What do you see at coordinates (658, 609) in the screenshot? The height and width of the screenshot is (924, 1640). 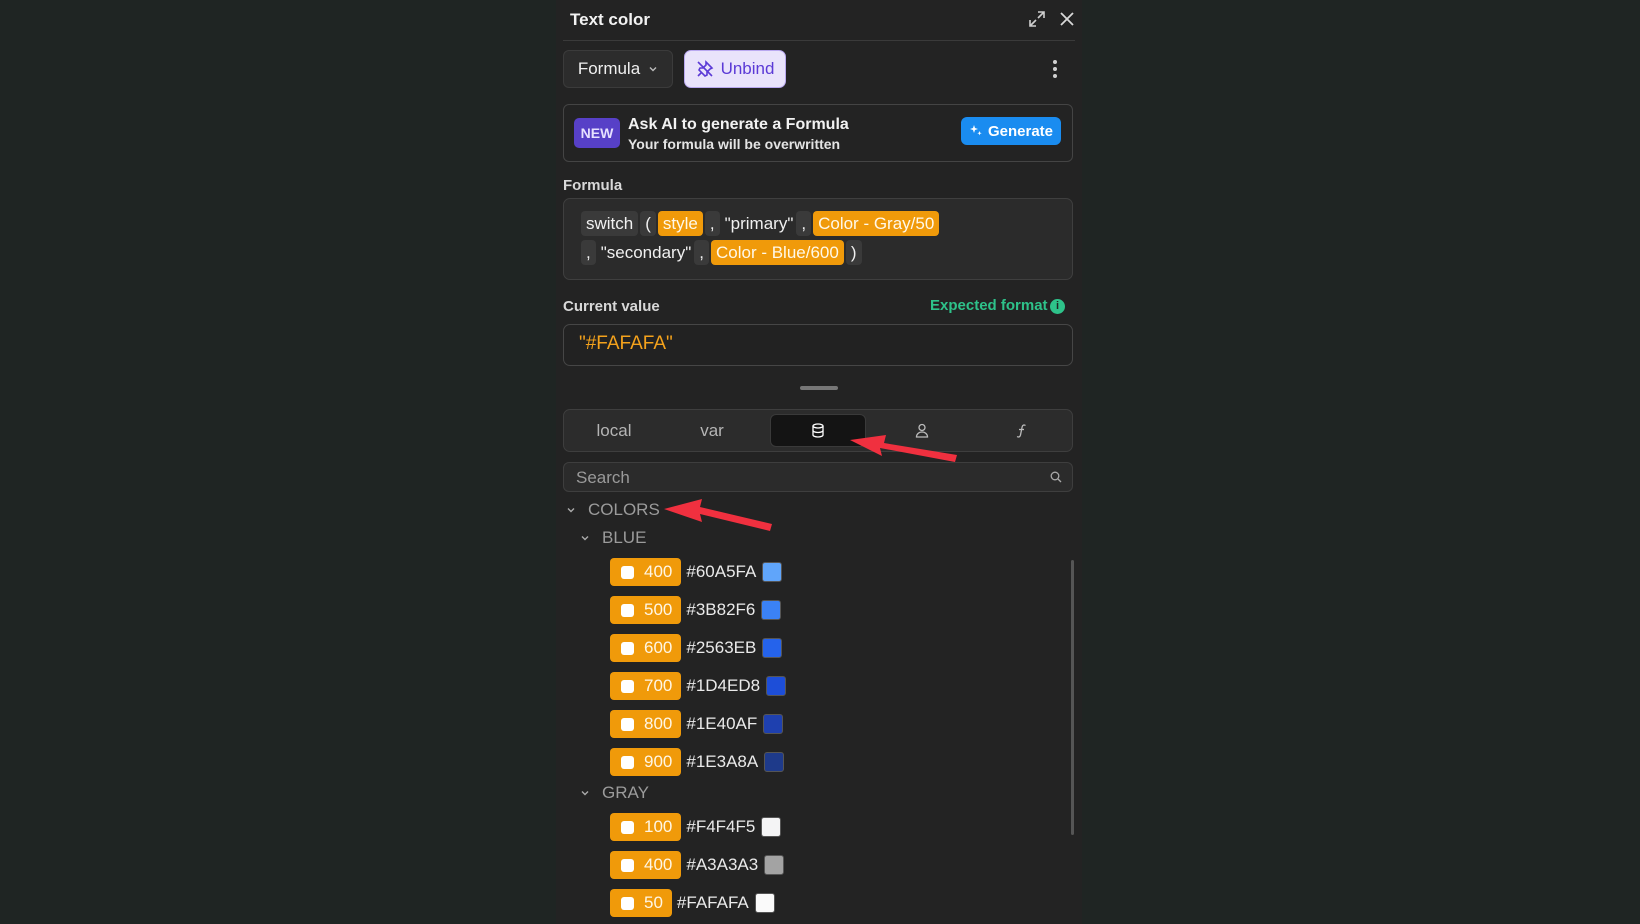 I see `shade-label: 500` at bounding box center [658, 609].